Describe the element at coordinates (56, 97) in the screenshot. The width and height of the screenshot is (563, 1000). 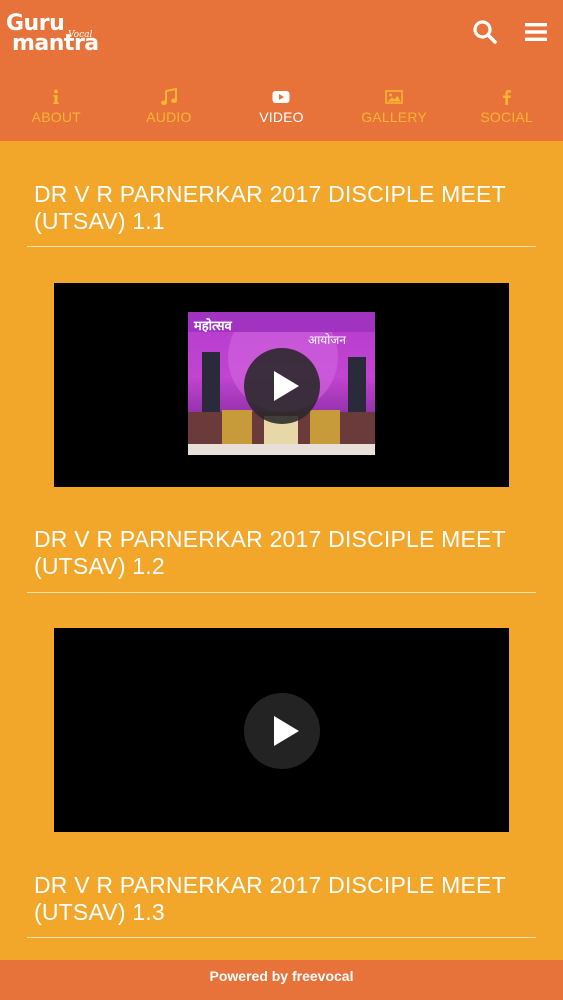
I see `info-icon` at that location.